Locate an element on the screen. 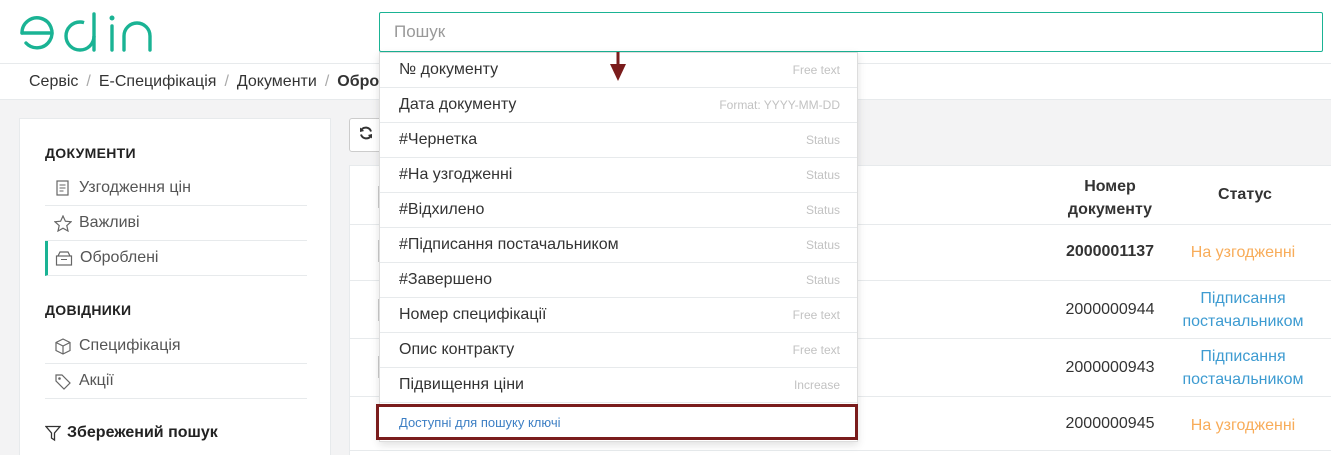 The image size is (1331, 455). saved-search: Збережений пошук is located at coordinates (131, 433).